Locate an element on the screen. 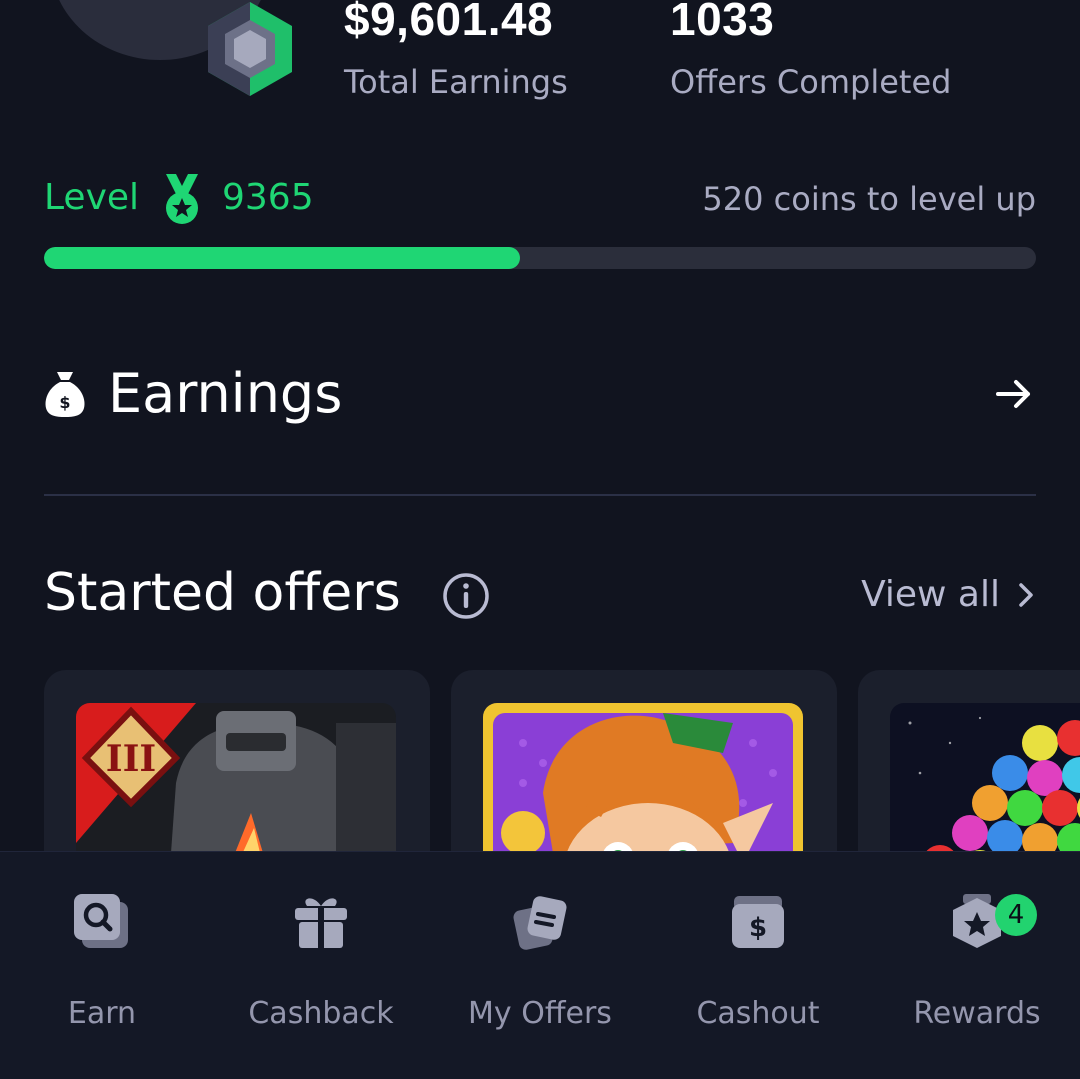 The image size is (1080, 1079). medal-icon is located at coordinates (182, 199).